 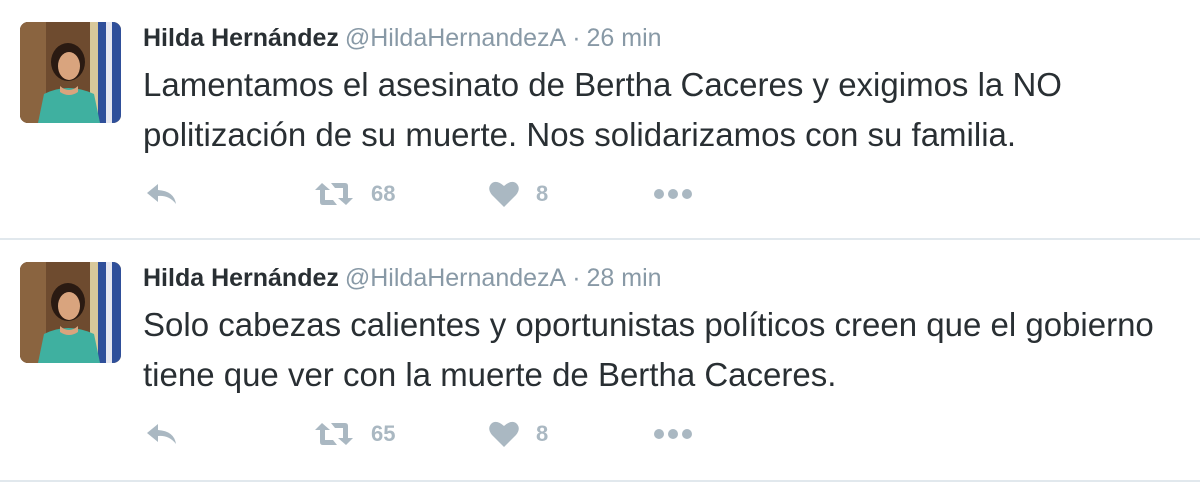 I want to click on tweet-actions: 68 8, so click(x=443, y=194).